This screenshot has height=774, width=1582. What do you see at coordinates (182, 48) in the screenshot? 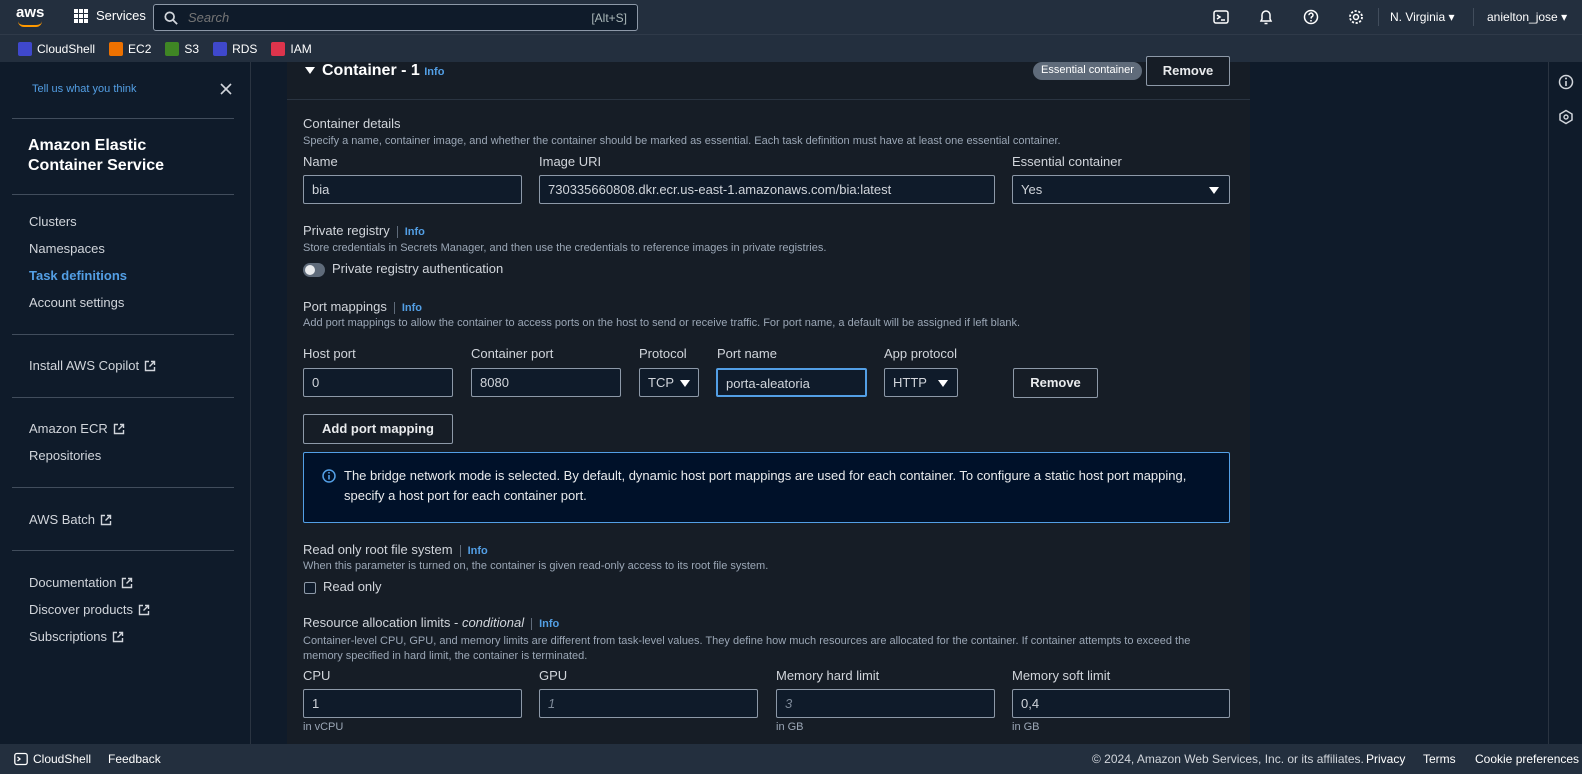
I see `favorite-s3: S3` at bounding box center [182, 48].